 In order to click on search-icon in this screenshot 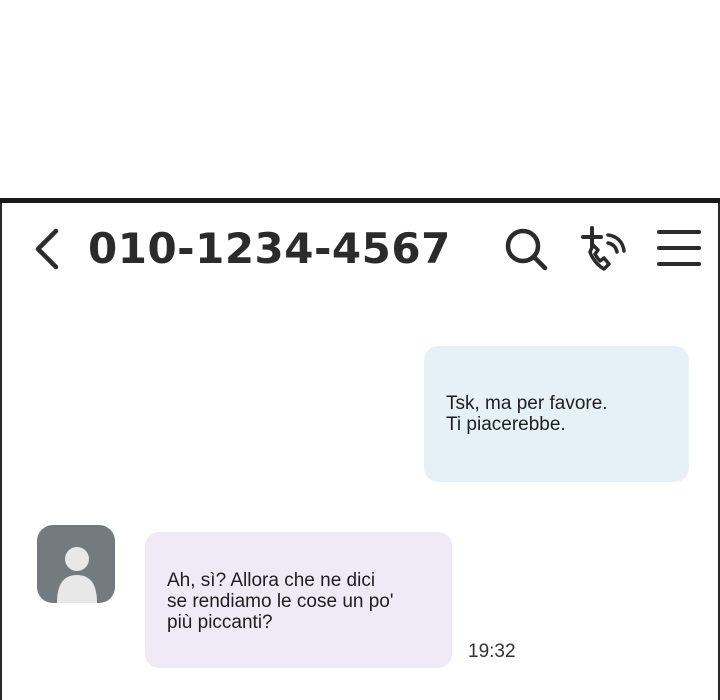, I will do `click(526, 249)`.